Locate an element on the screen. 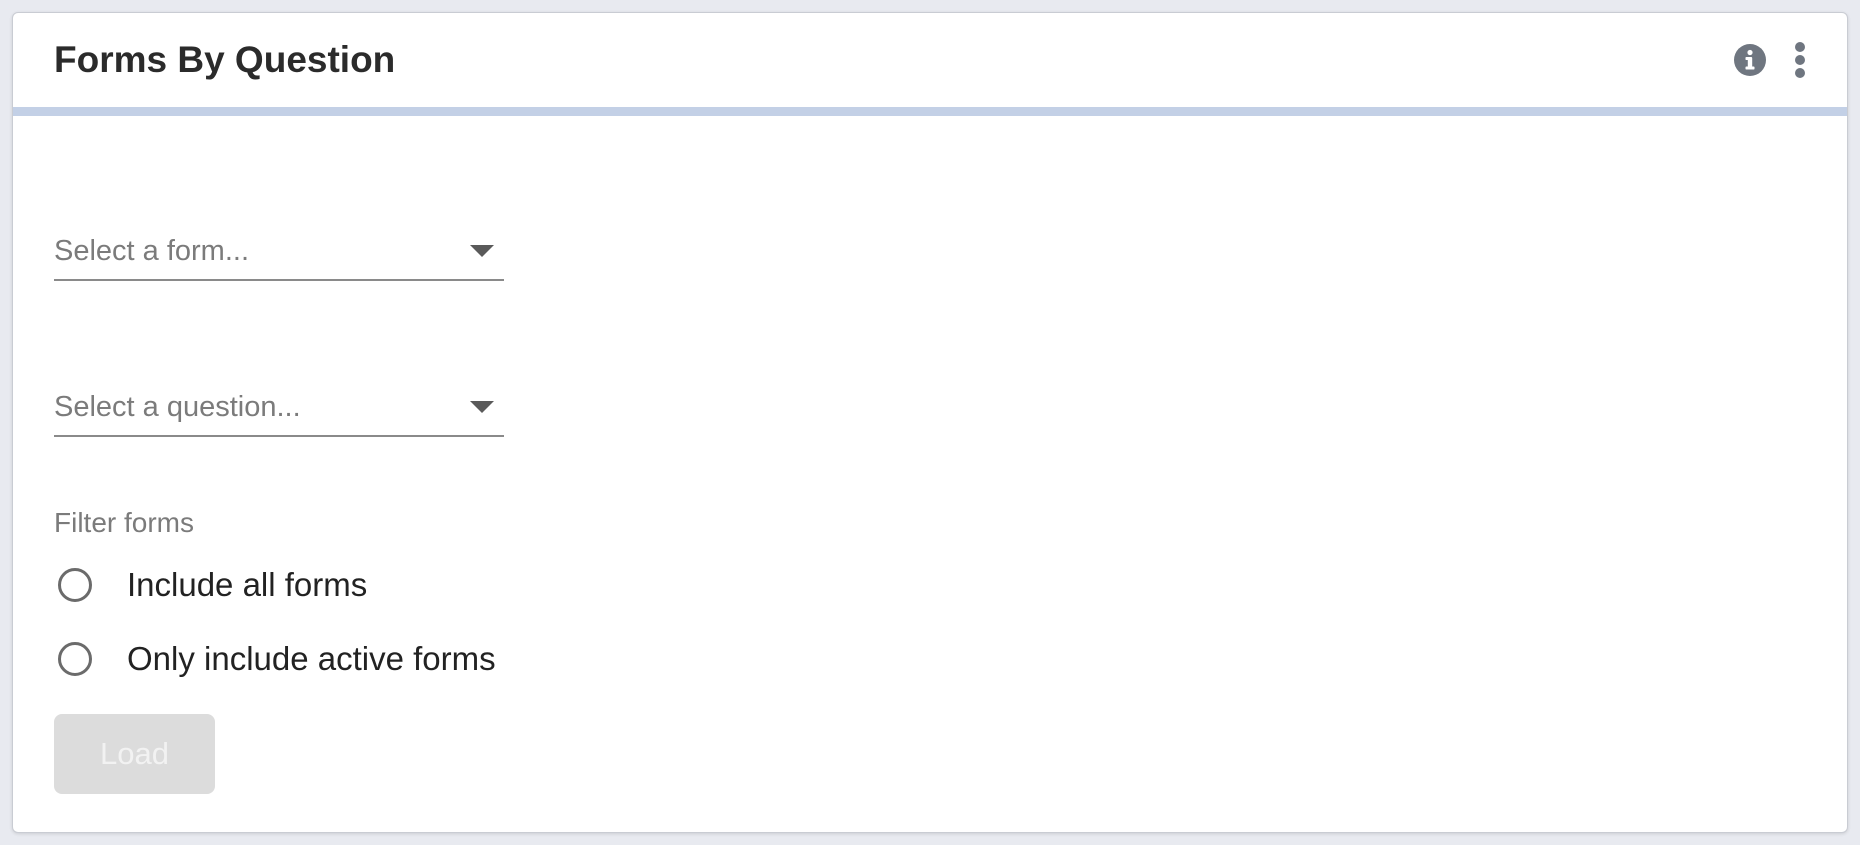 The image size is (1860, 845). card-header: Forms By Question is located at coordinates (930, 60).